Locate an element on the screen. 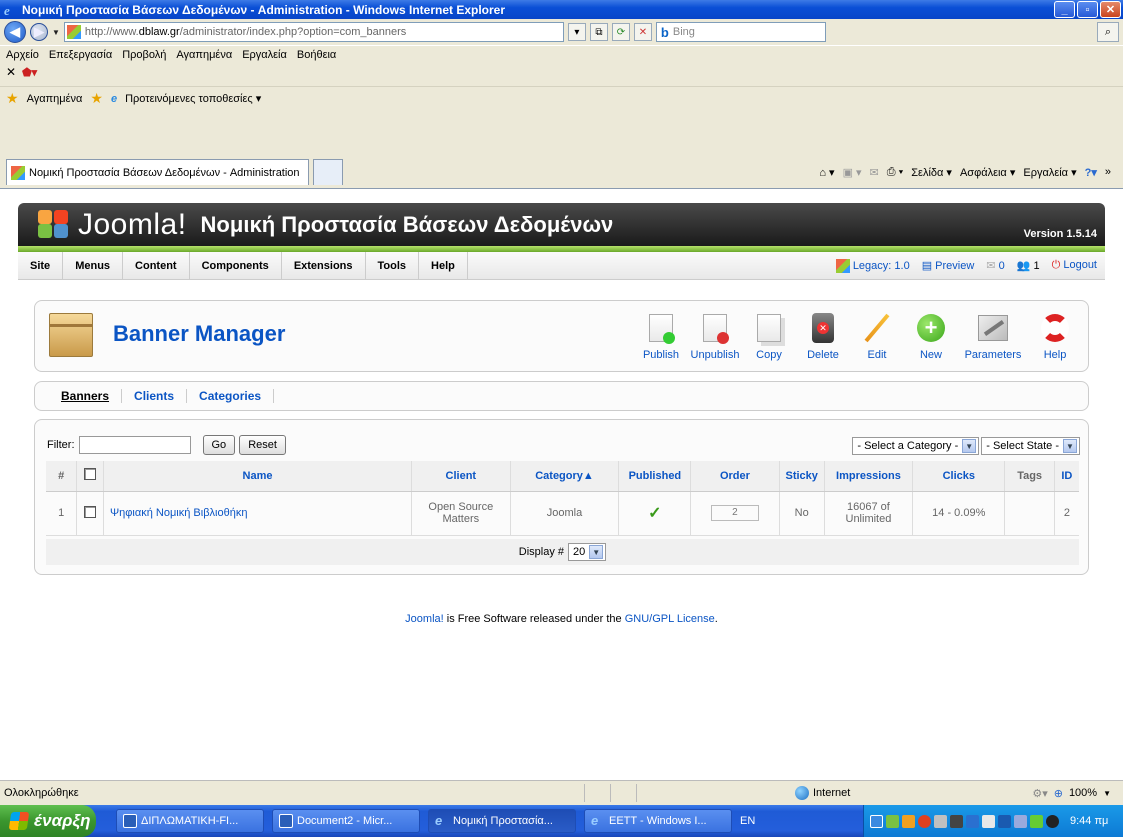 This screenshot has width=1123, height=837. new-tab-button is located at coordinates (327, 172).